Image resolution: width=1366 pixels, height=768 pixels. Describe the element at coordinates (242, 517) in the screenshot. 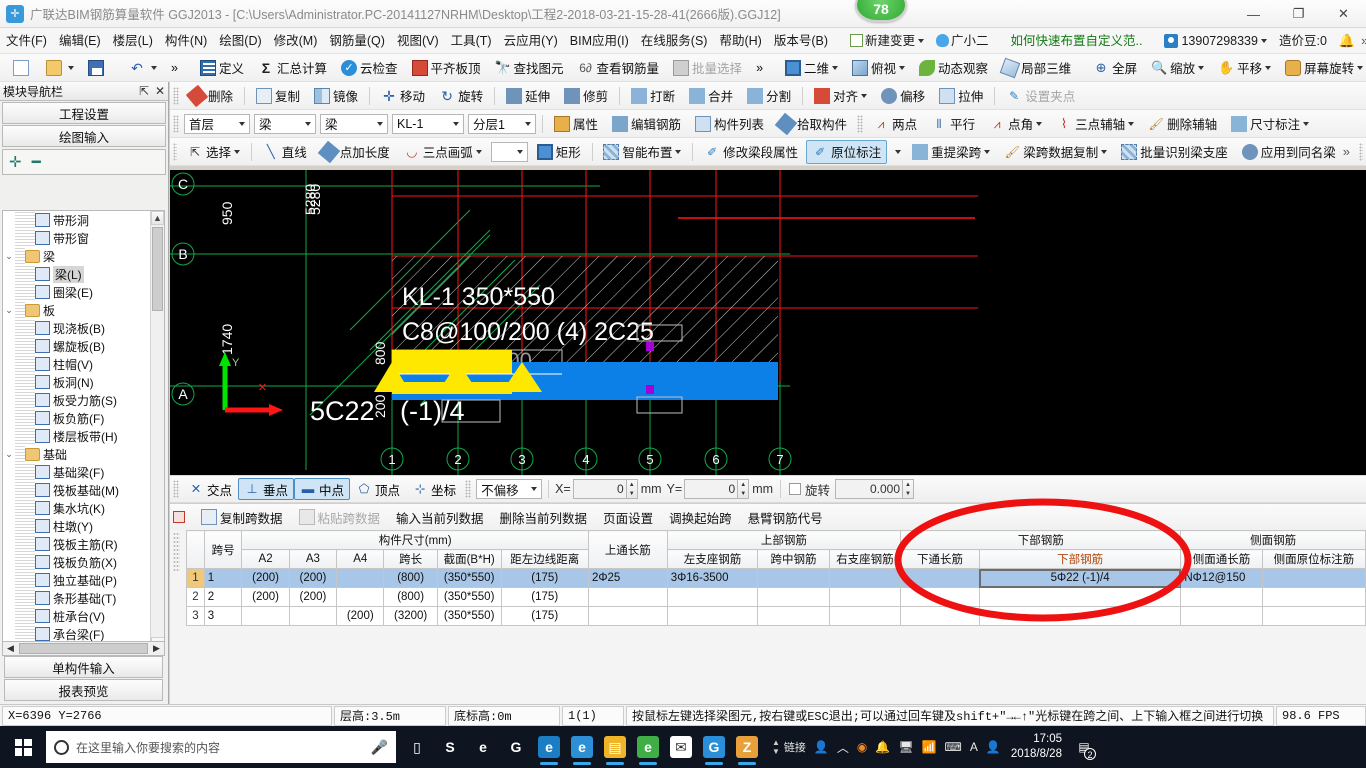

I see `copy-span-data-sheet-button: 复制跨数据` at that location.